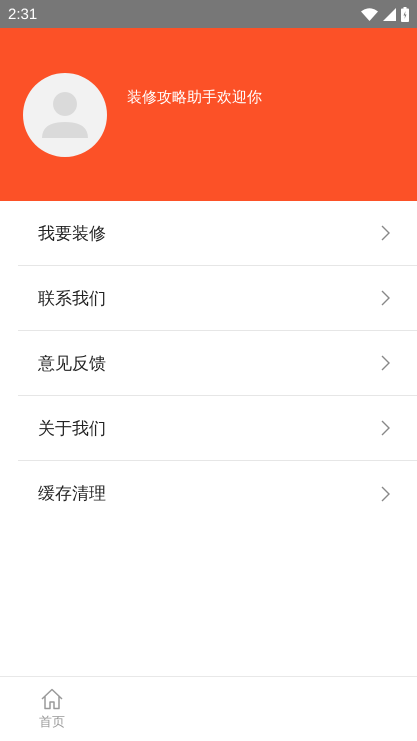 Image resolution: width=417 pixels, height=741 pixels. Describe the element at coordinates (217, 363) in the screenshot. I see `menu-item: 意见反馈` at that location.